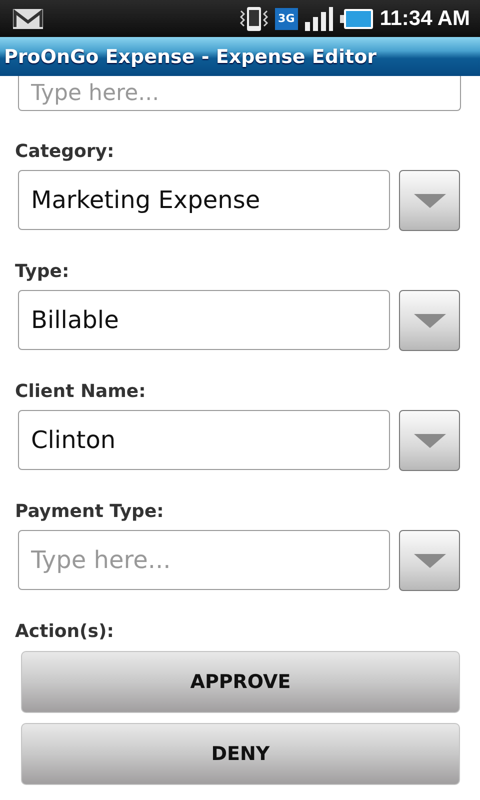 This screenshot has height=800, width=480. Describe the element at coordinates (425, 18) in the screenshot. I see `clock: 11:34 AM` at that location.